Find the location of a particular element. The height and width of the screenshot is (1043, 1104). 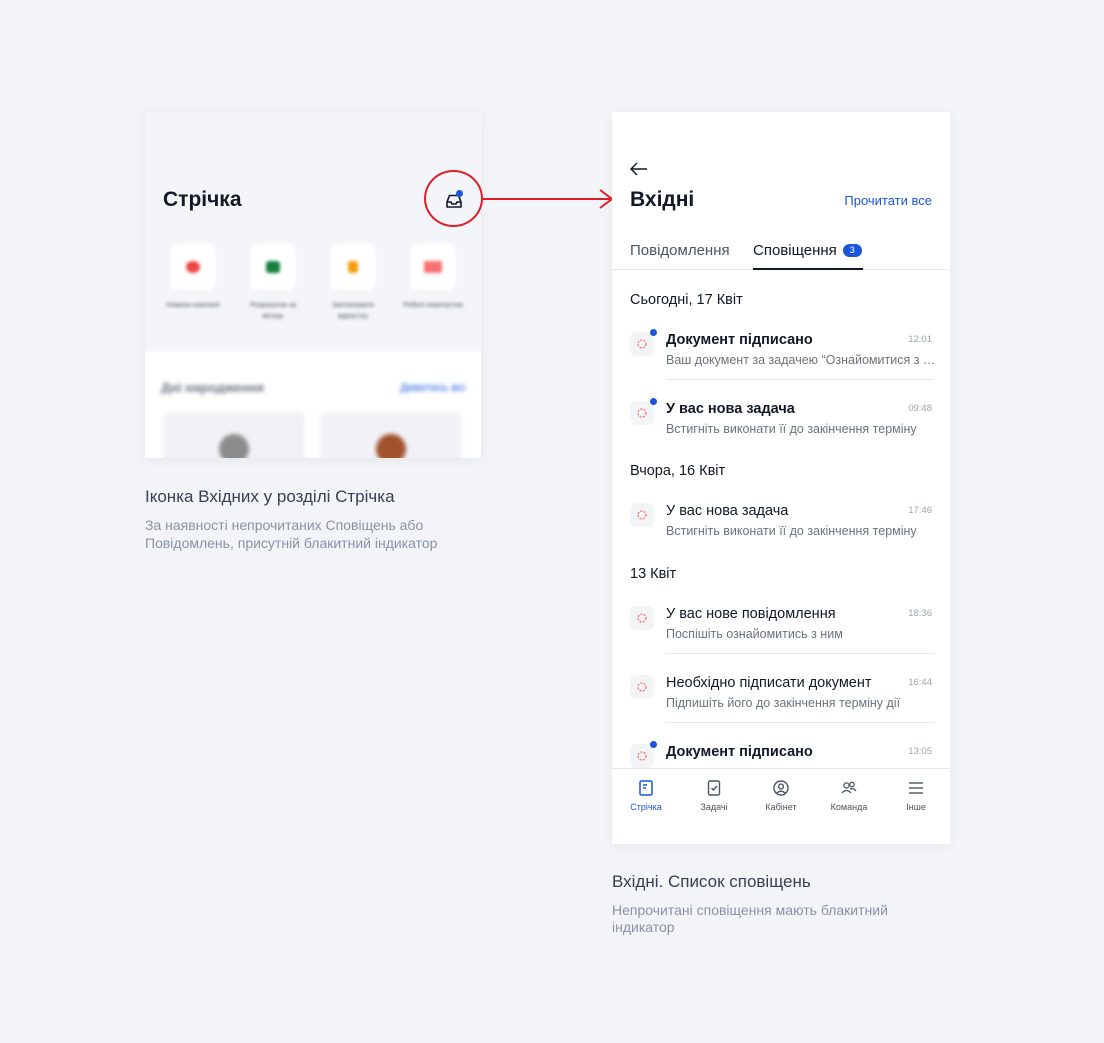

right-caption-text-line1: Непрочитані сповіщення мають блакитний is located at coordinates (750, 910).